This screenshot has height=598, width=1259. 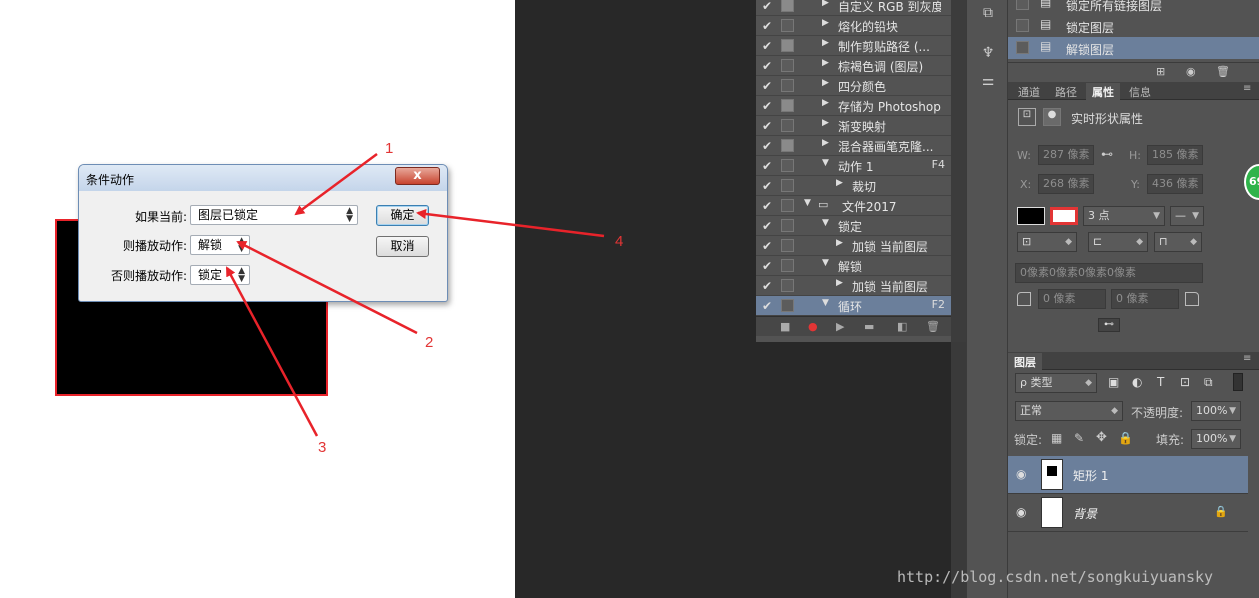 What do you see at coordinates (853, 306) in the screenshot?
I see `action-row: ✔ ▼ 循环 F2` at bounding box center [853, 306].